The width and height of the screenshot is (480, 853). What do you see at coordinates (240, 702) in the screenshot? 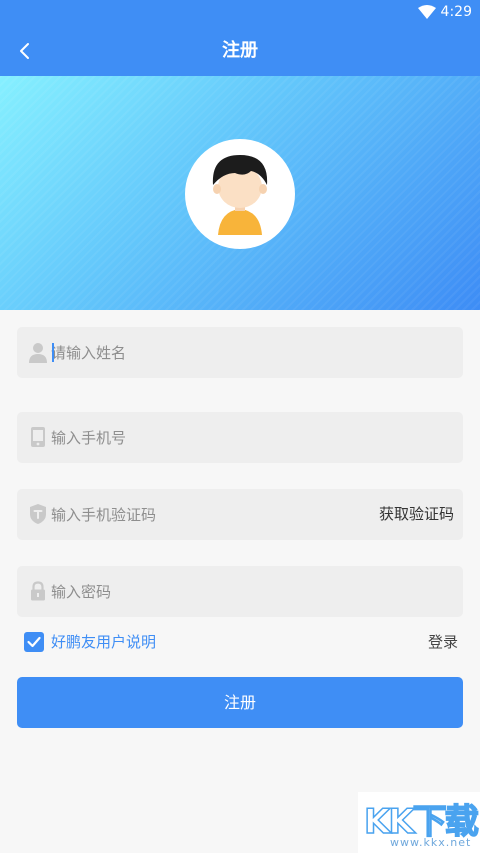
I see `register-button: 注册` at bounding box center [240, 702].